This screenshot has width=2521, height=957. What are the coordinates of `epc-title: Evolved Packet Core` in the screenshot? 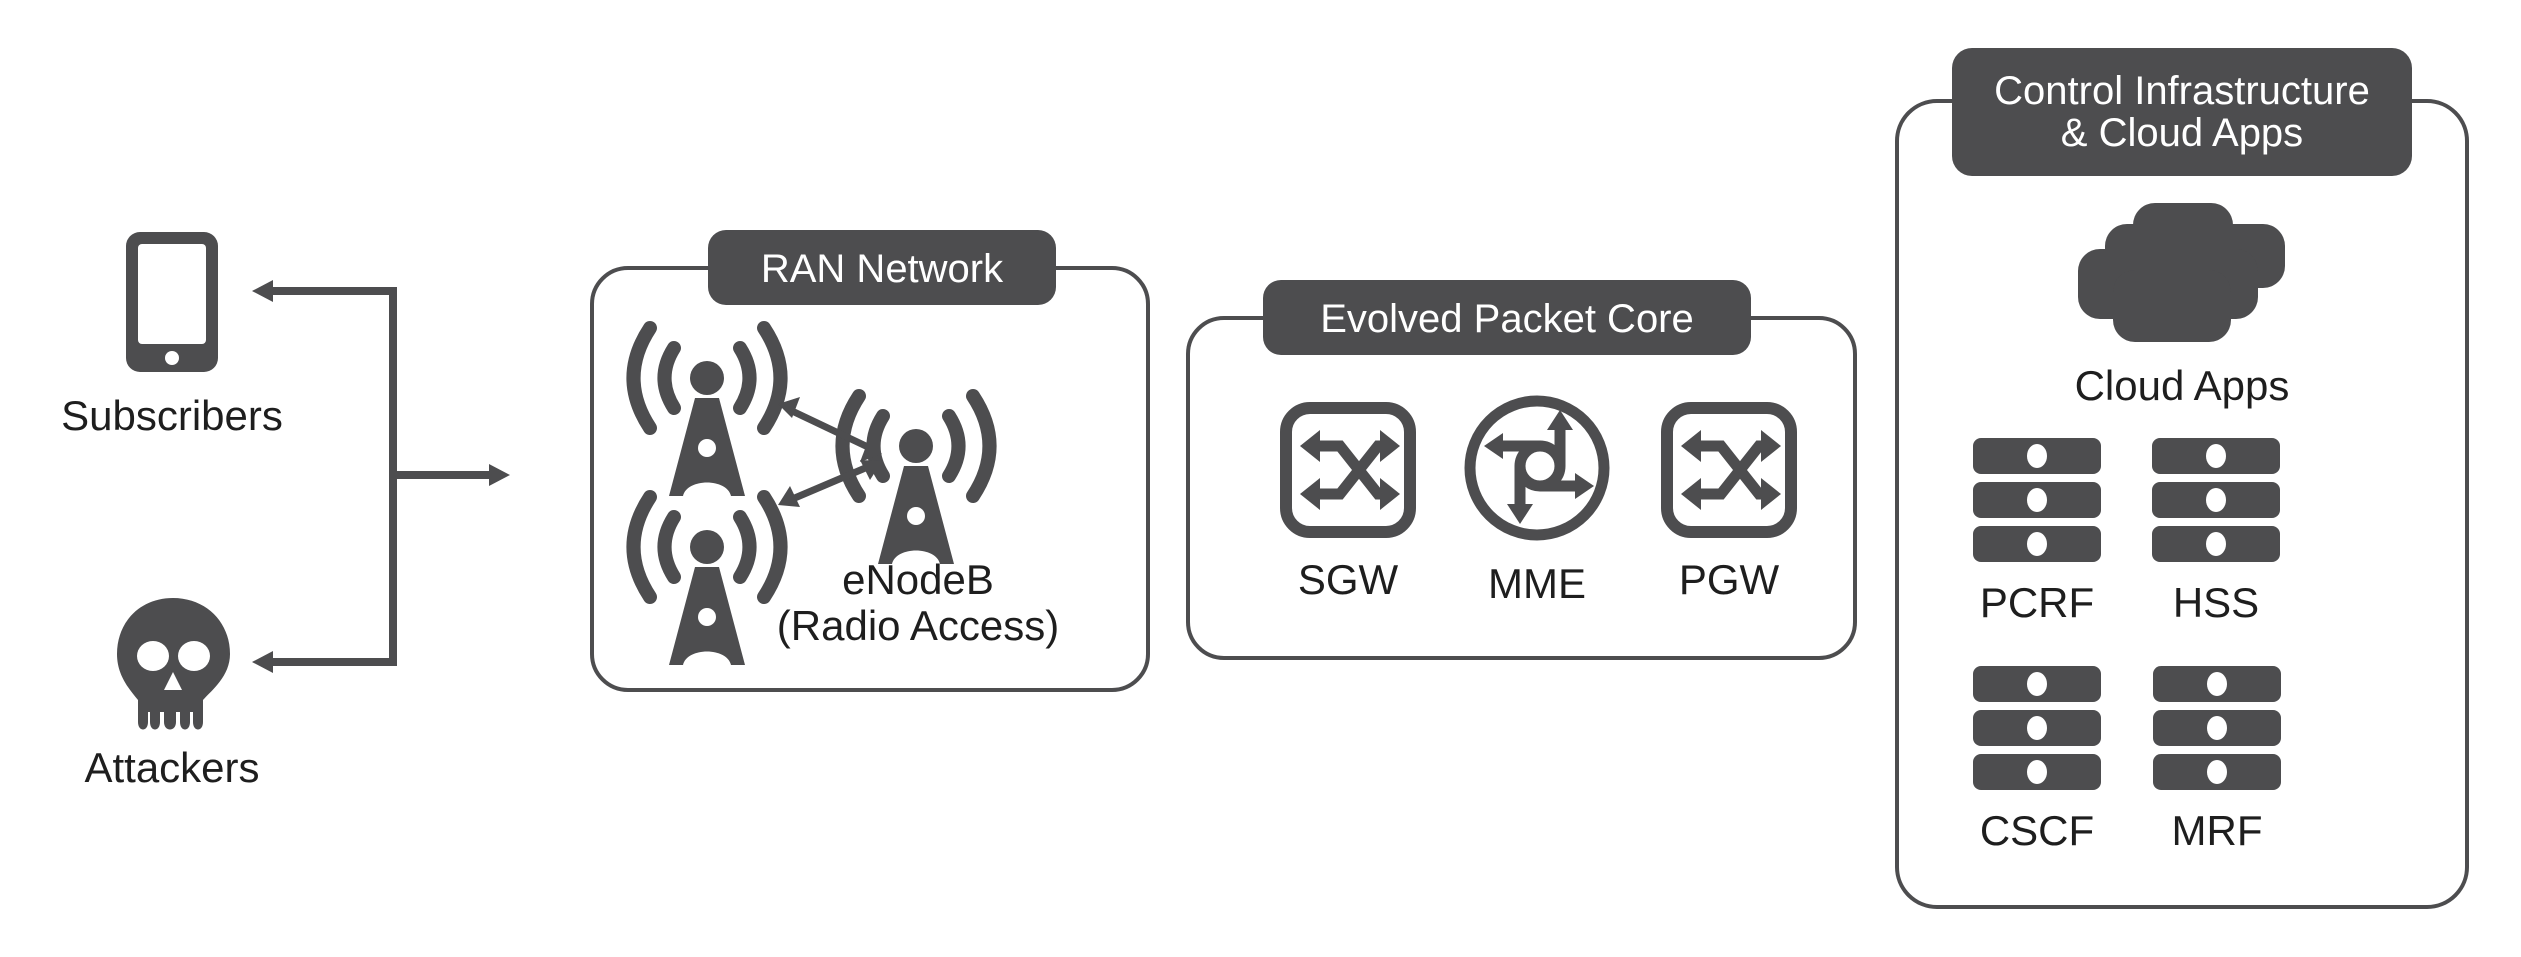 It's located at (1507, 319).